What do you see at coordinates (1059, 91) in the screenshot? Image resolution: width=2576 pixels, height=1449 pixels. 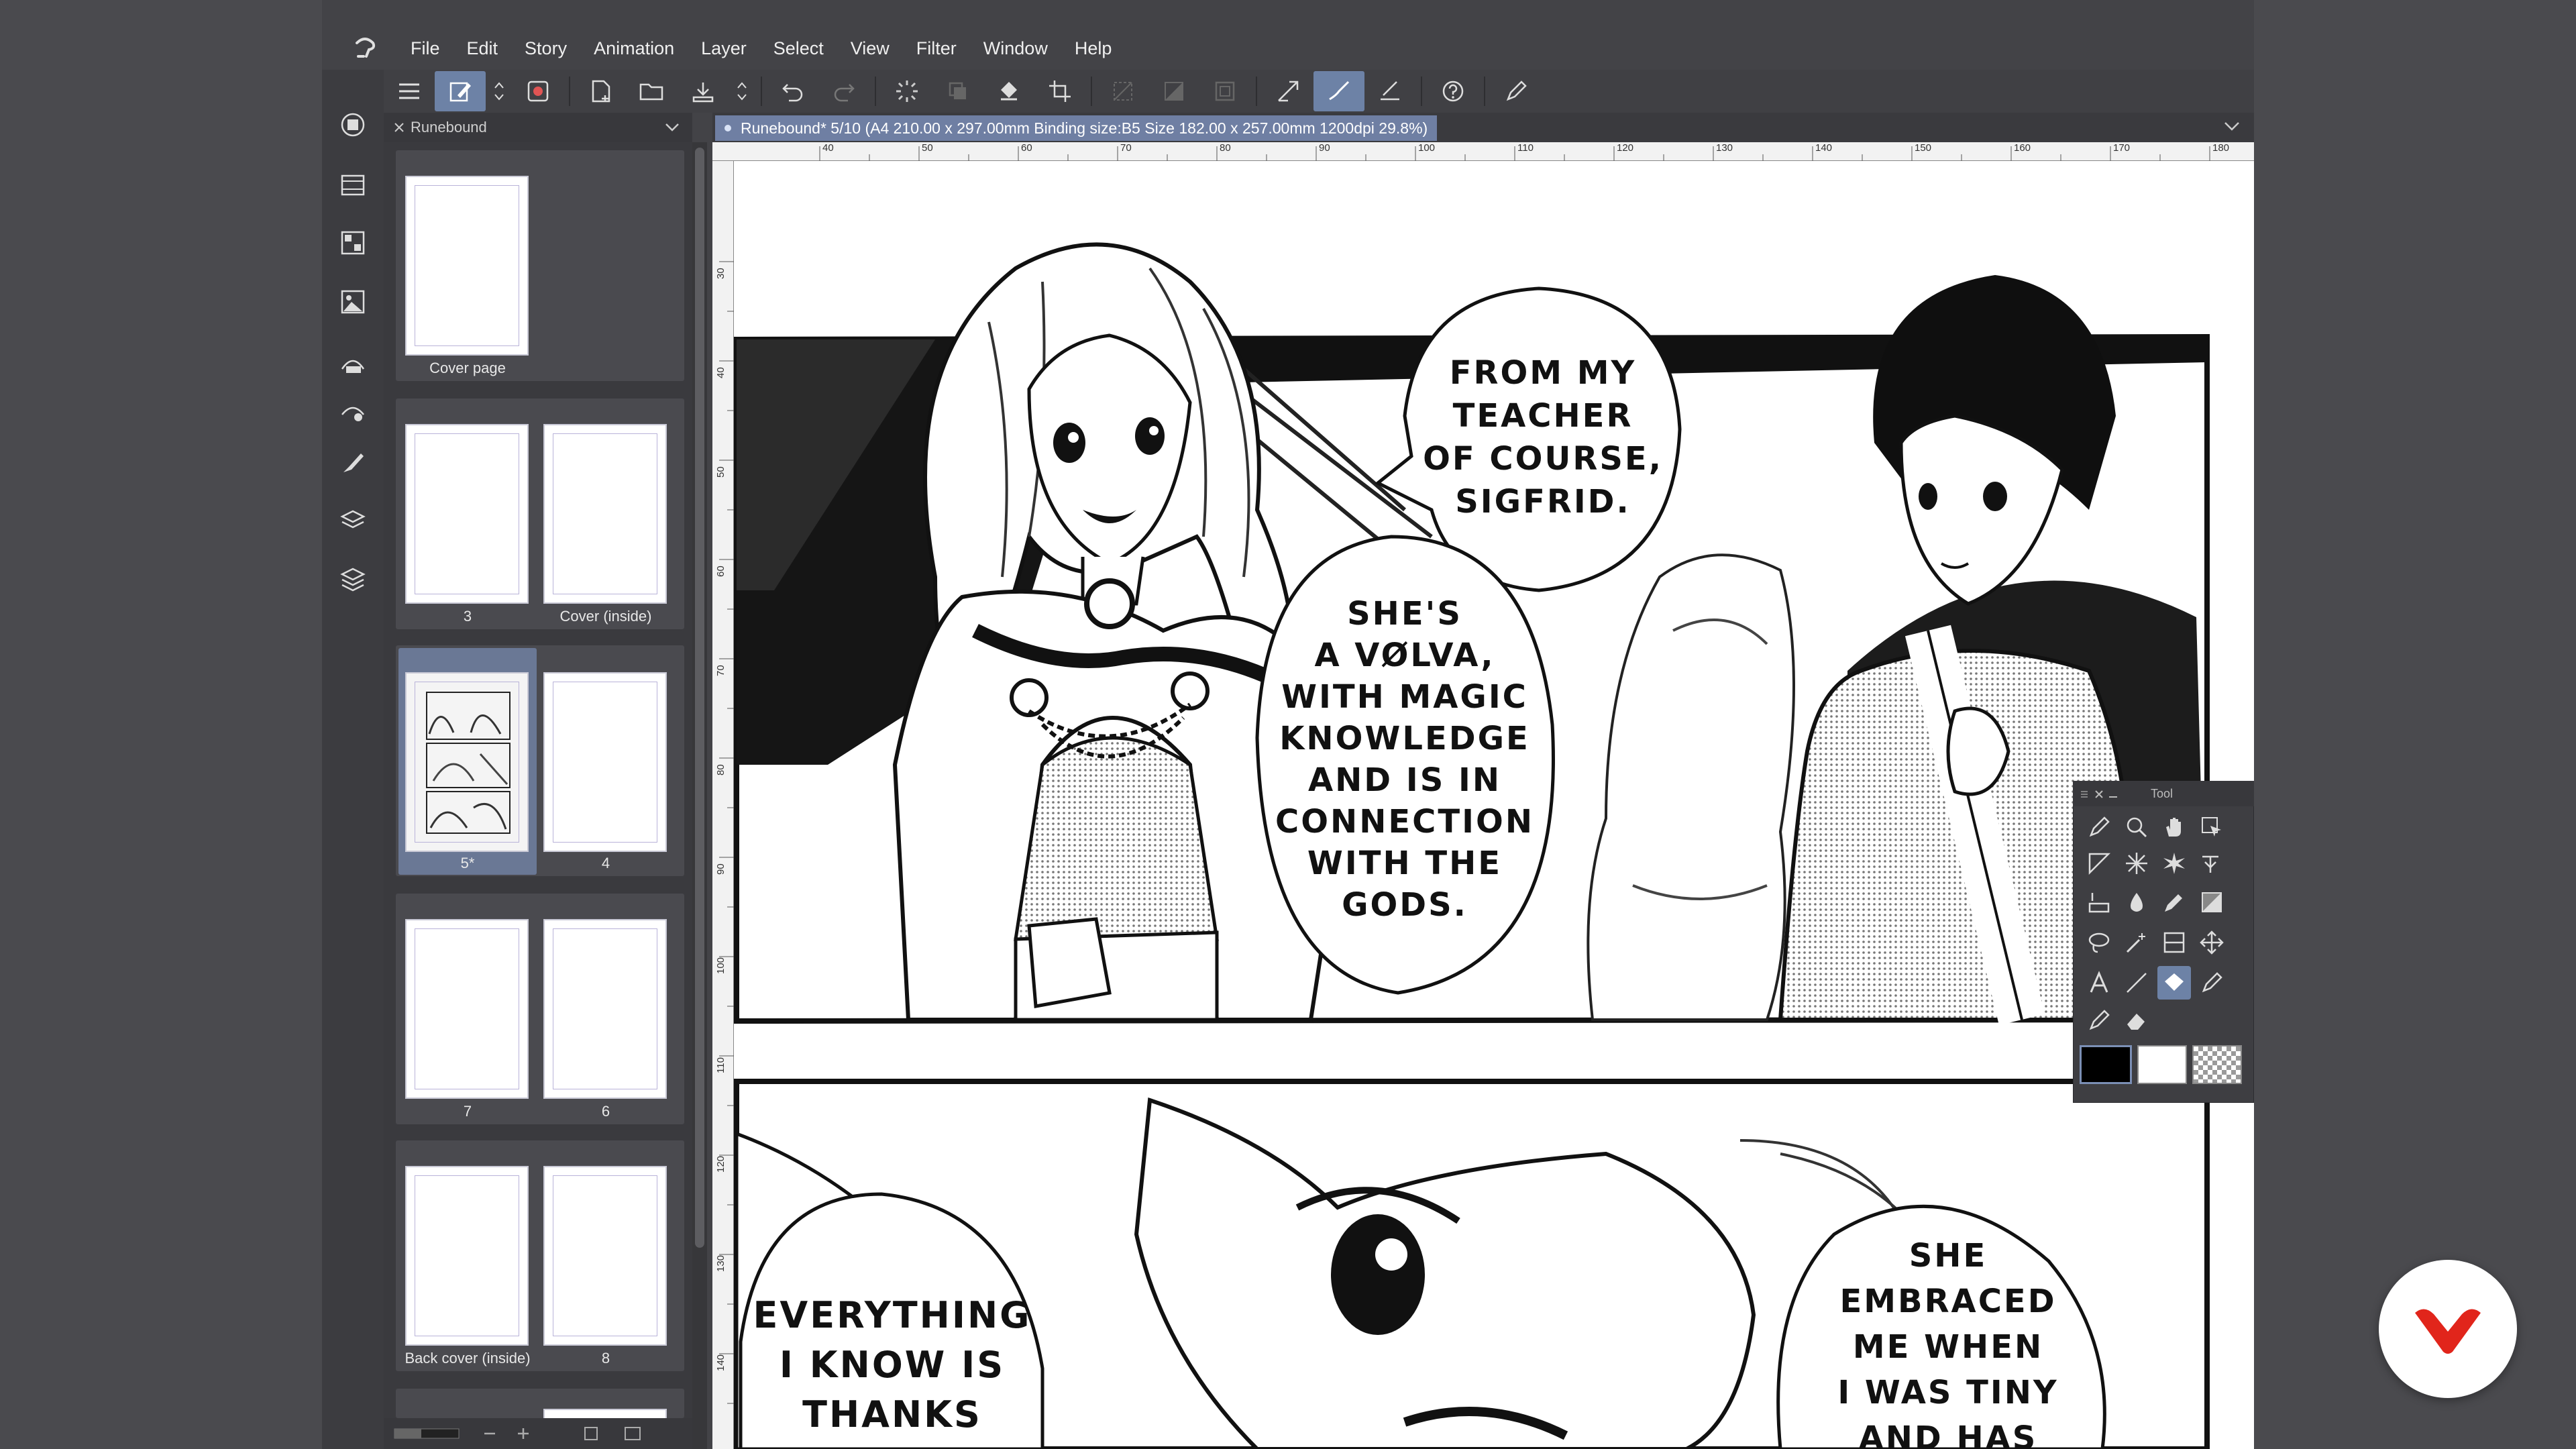 I see `crop-icon` at bounding box center [1059, 91].